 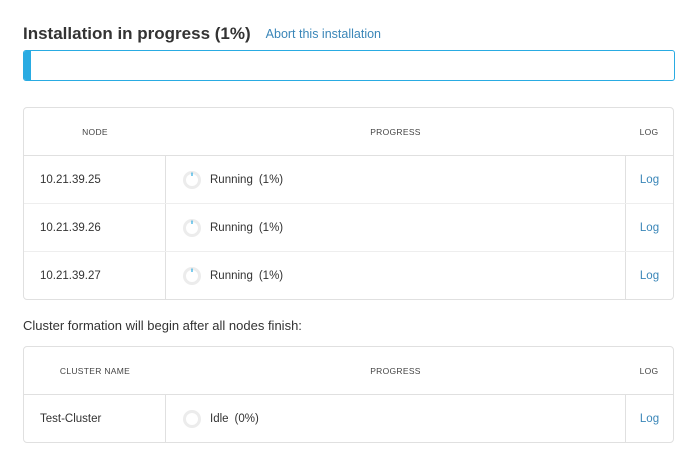 What do you see at coordinates (95, 227) in the screenshot?
I see `node-address: 10.21.39.26` at bounding box center [95, 227].